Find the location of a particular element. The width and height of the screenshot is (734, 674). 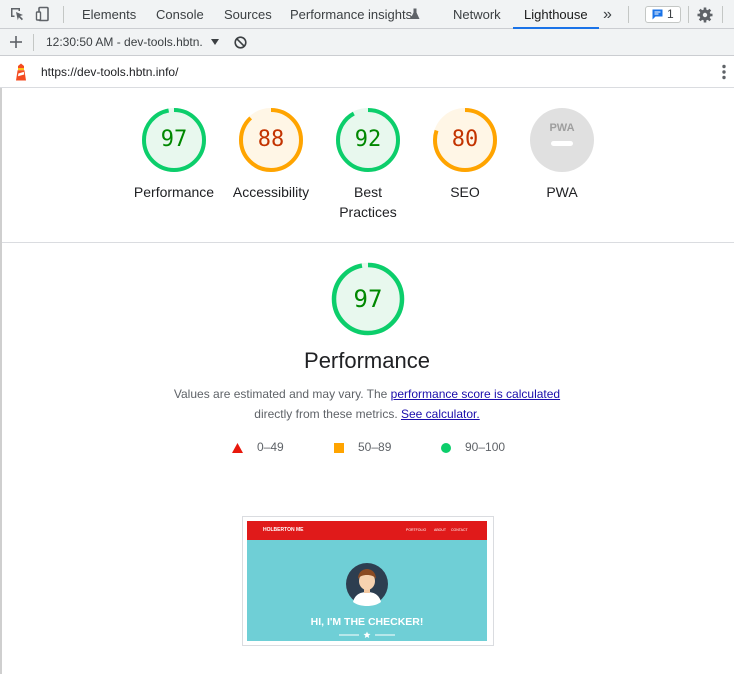

gauge-label: SEO is located at coordinates (465, 192).